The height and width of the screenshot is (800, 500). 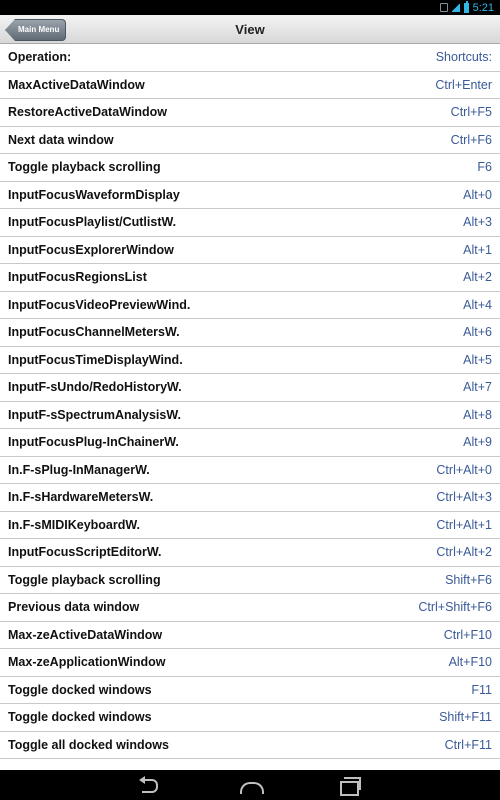 I want to click on list-item: MaxActiveDataWindow Ctrl+Enter, so click(x=250, y=85).